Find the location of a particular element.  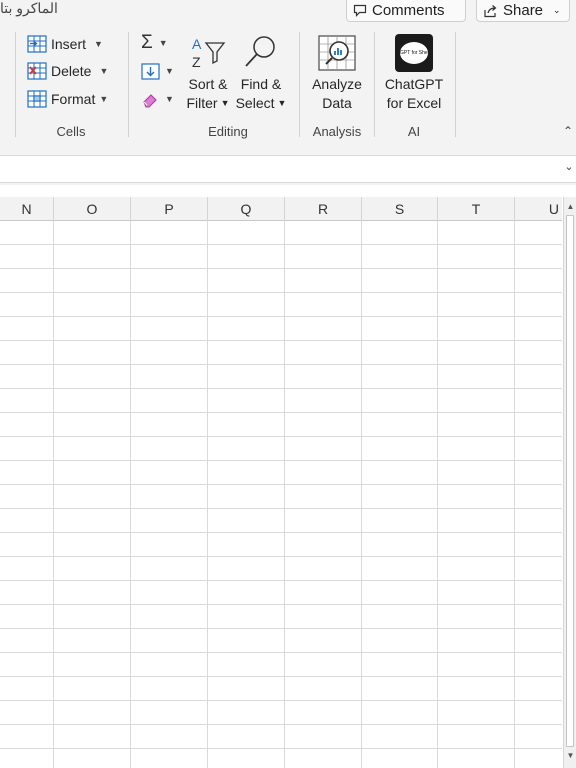

delete-label: Delete is located at coordinates (71, 71).